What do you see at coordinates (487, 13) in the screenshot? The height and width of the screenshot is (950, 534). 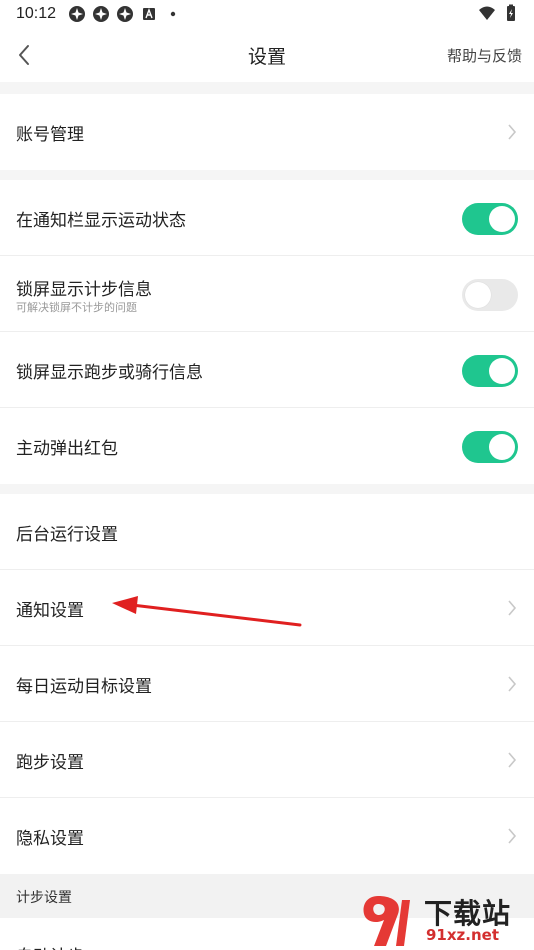 I see `wifi-icon` at bounding box center [487, 13].